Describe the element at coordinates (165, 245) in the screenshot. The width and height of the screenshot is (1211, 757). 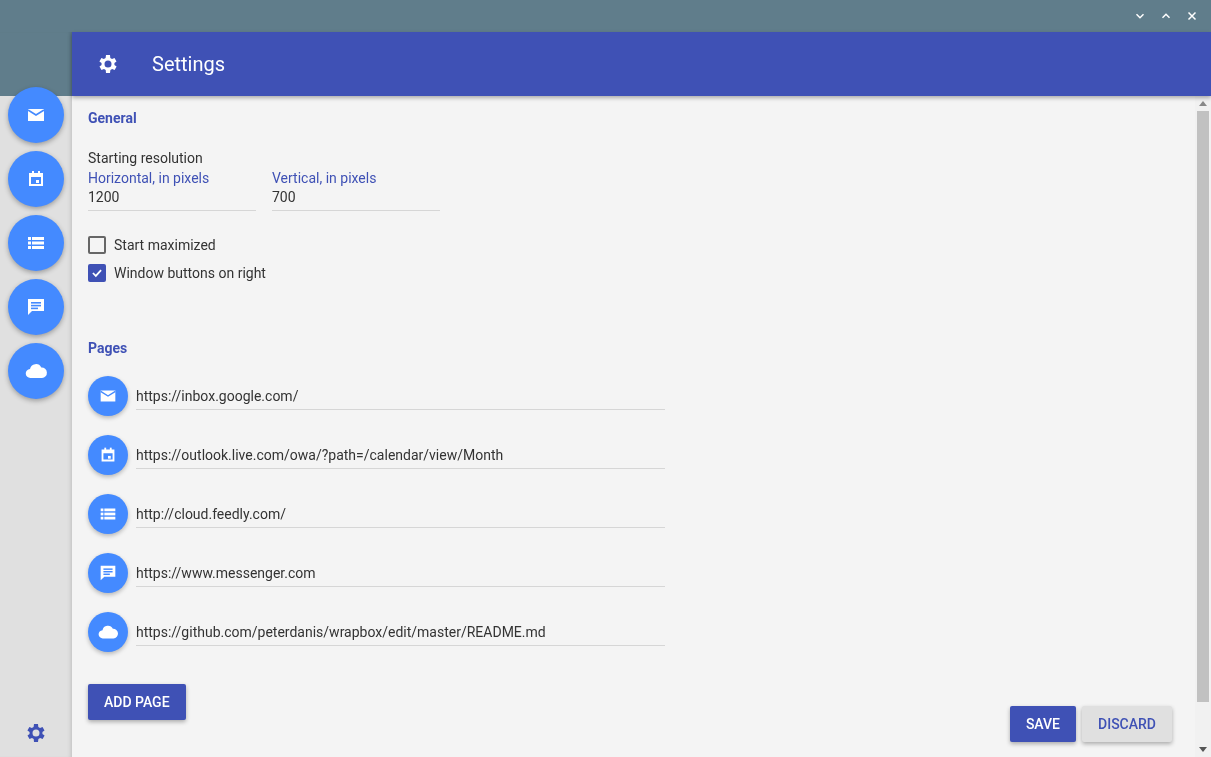
I see `checkbox-label: Start maximized` at that location.